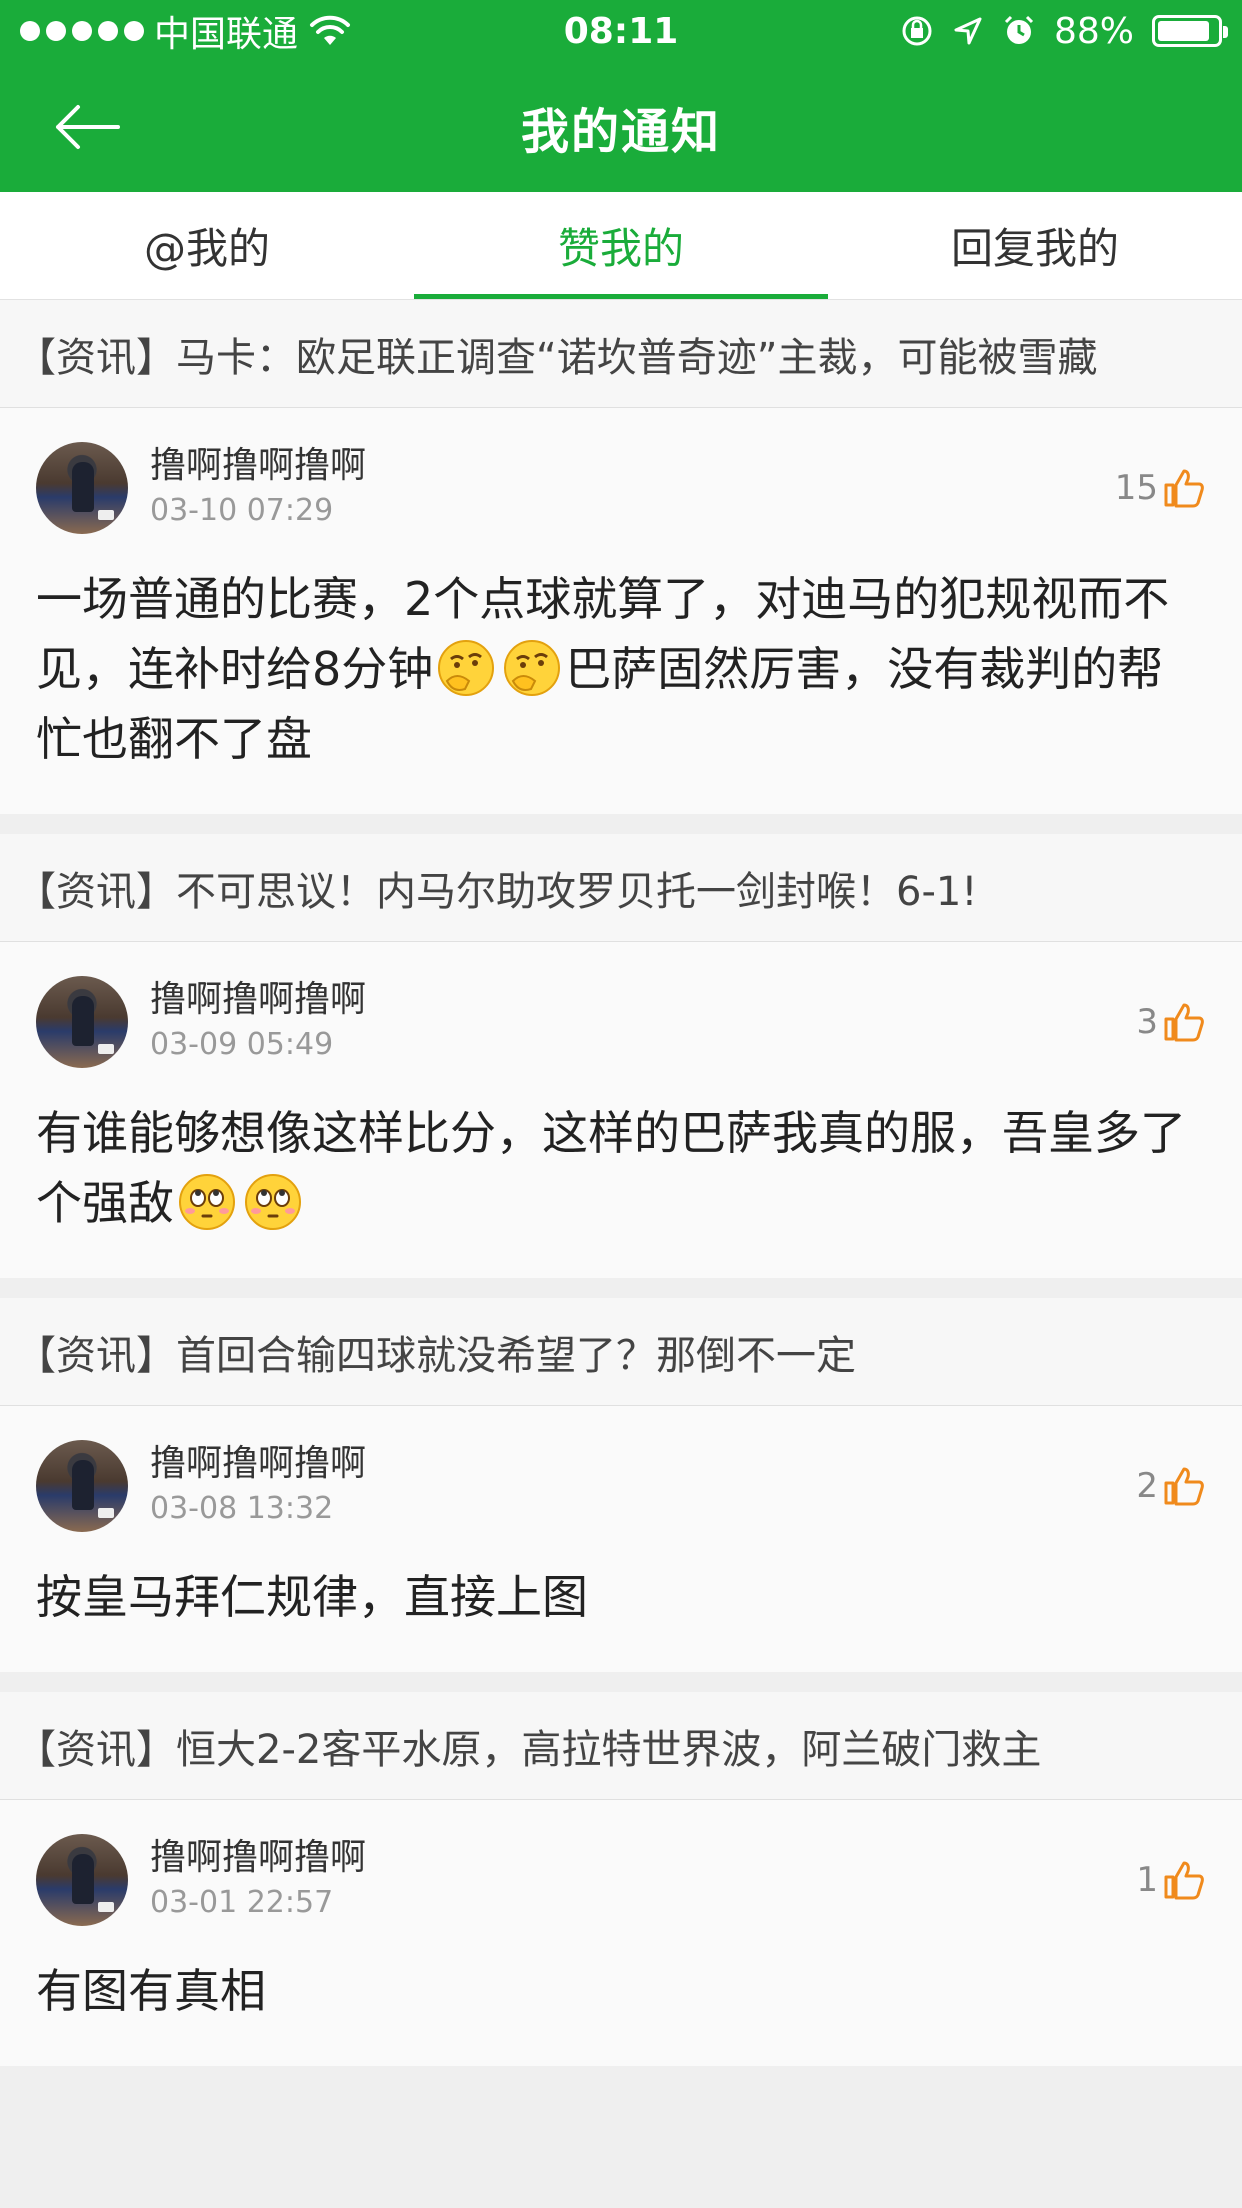 Image resolution: width=1242 pixels, height=2208 pixels. I want to click on article-title: 【资讯】首回合输四球就没希望了？那倒不一定, so click(621, 1352).